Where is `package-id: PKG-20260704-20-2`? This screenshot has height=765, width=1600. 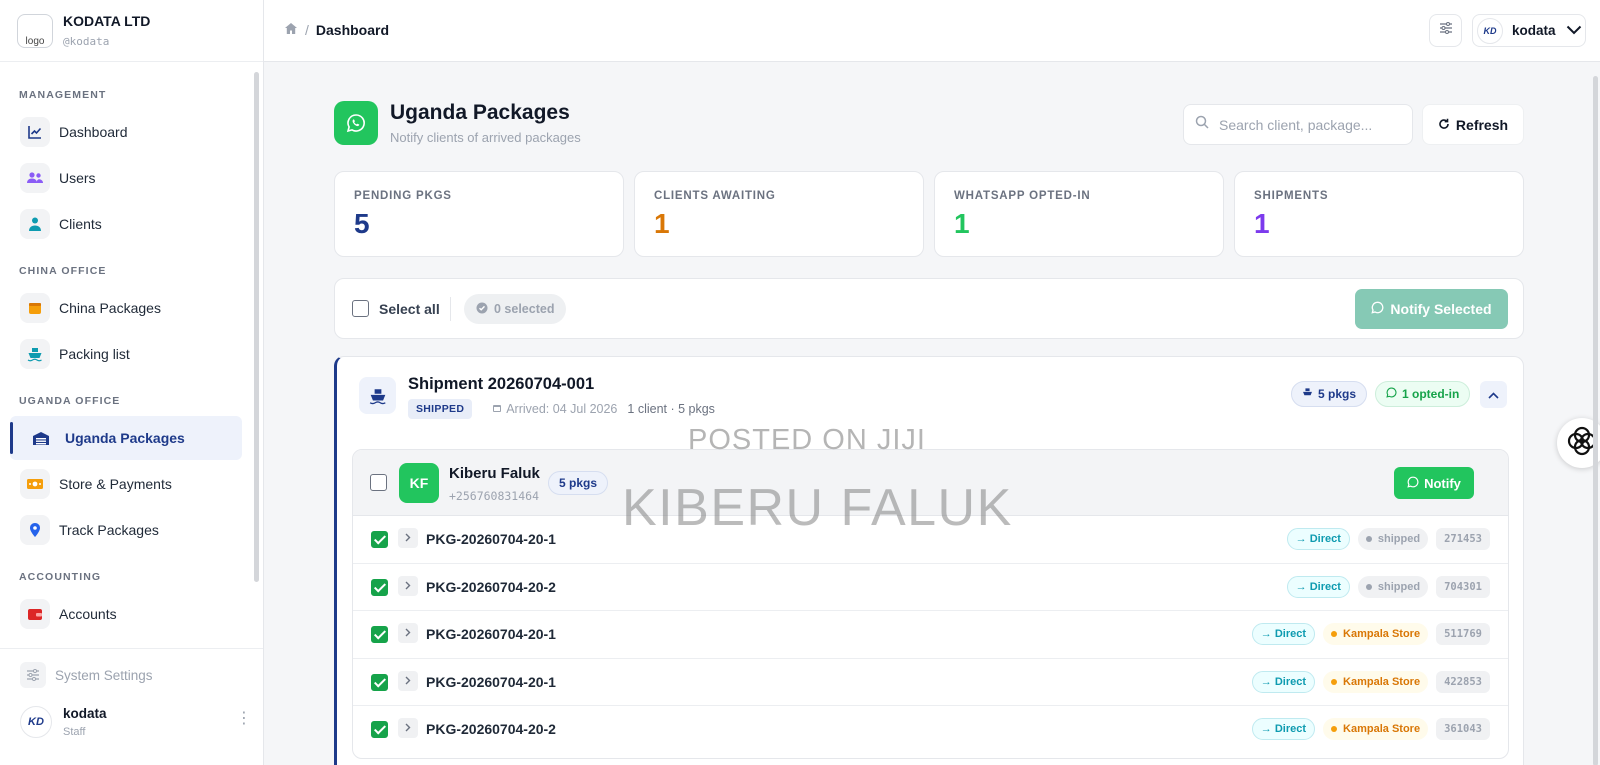 package-id: PKG-20260704-20-2 is located at coordinates (491, 586).